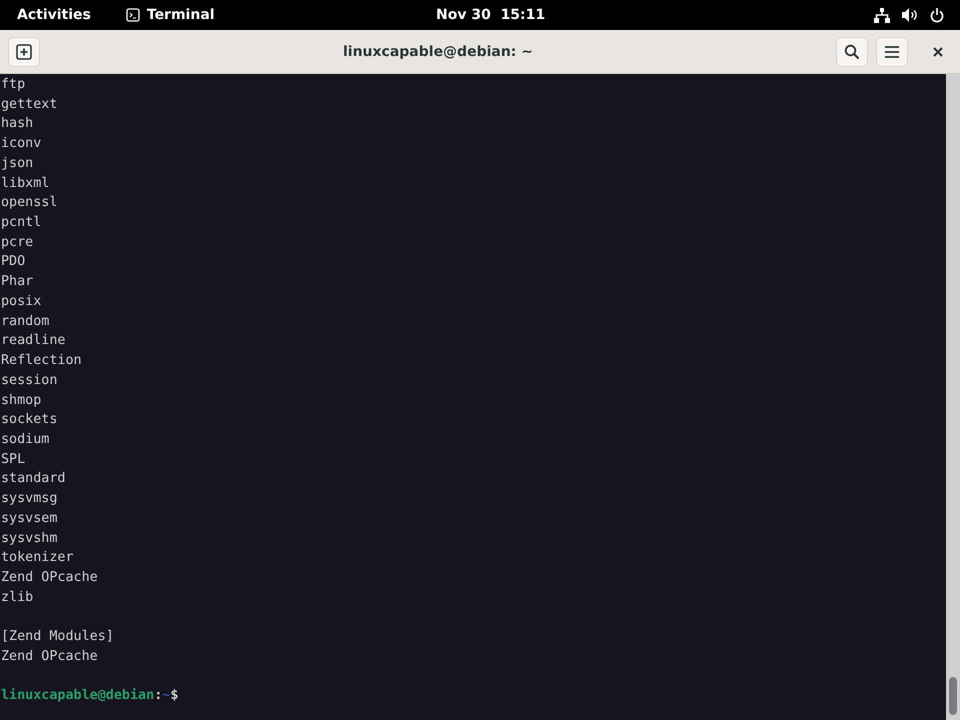  Describe the element at coordinates (25, 439) in the screenshot. I see `output-line: sodium` at that location.